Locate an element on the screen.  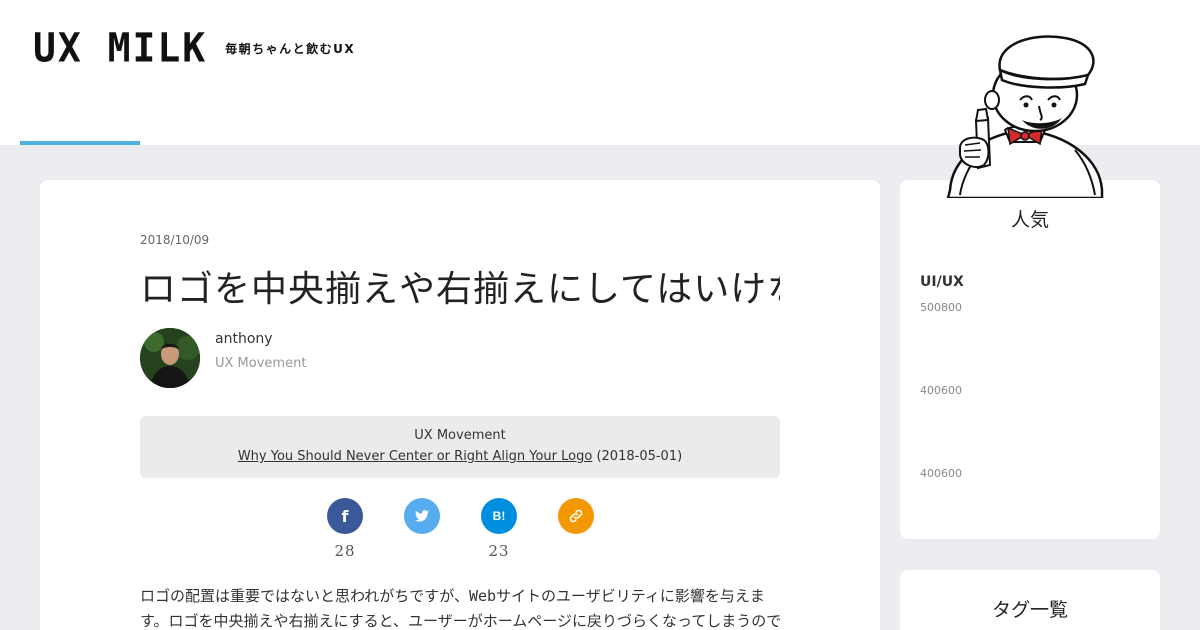
nav-active-indicator is located at coordinates (80, 143).